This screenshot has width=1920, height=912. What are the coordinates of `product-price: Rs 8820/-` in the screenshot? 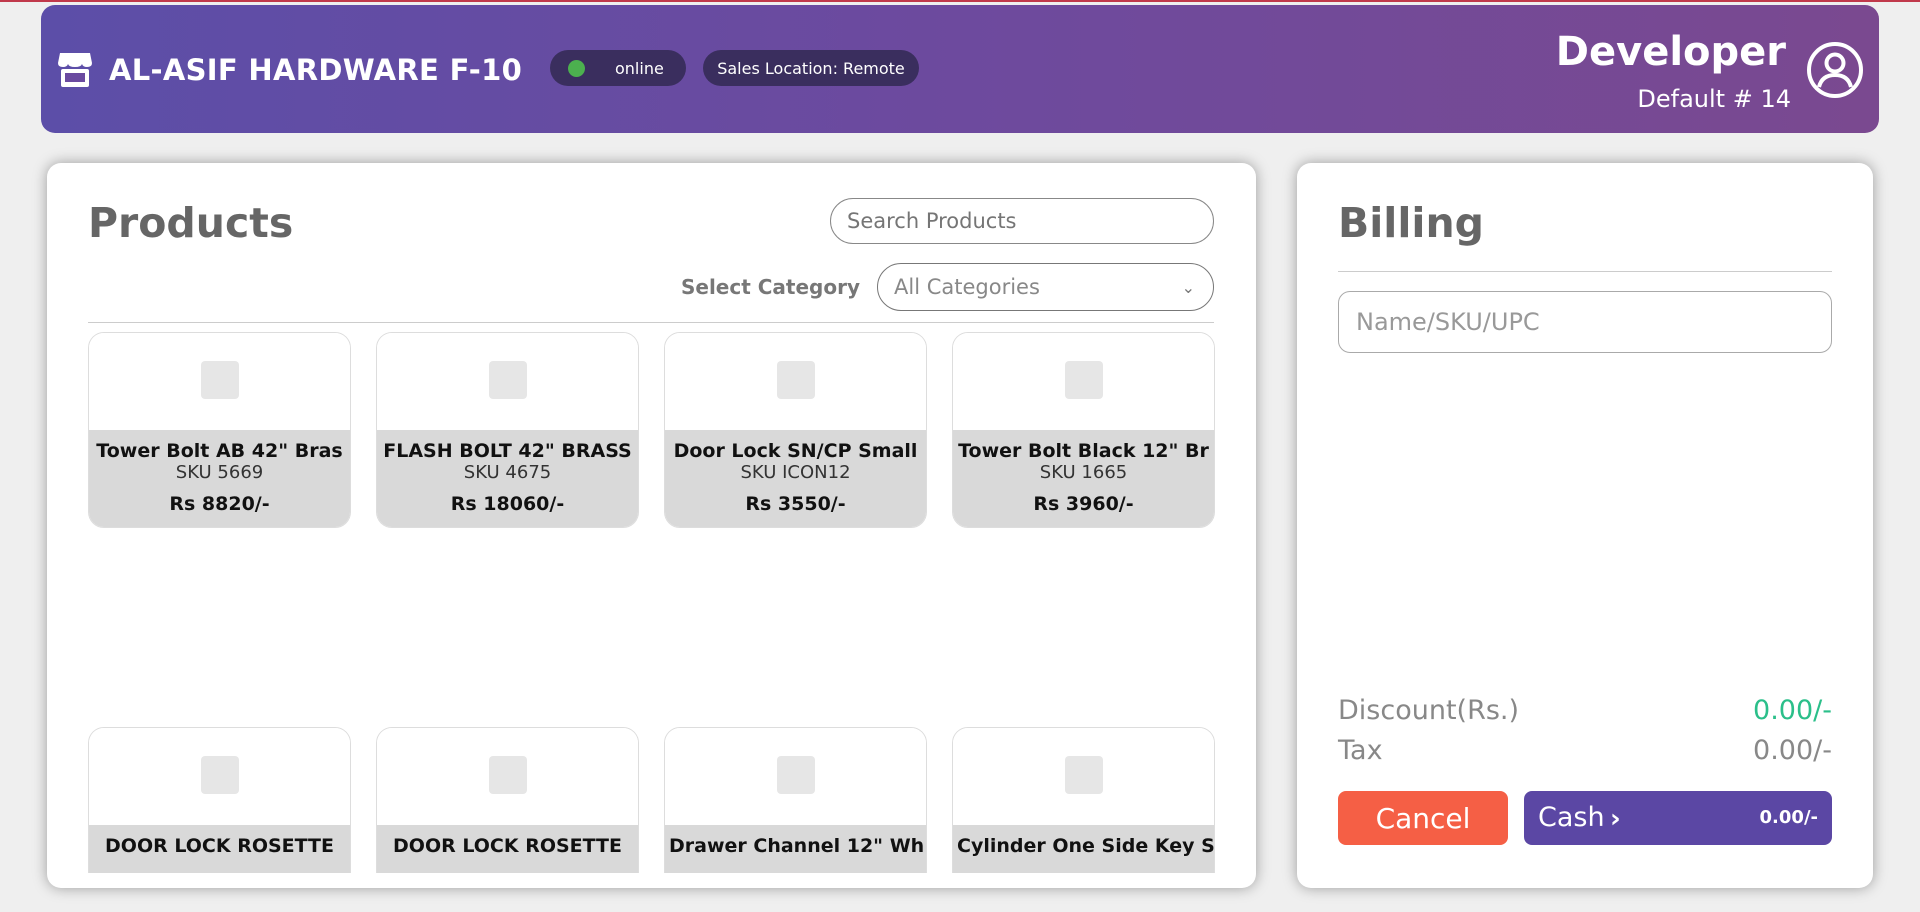 It's located at (219, 504).